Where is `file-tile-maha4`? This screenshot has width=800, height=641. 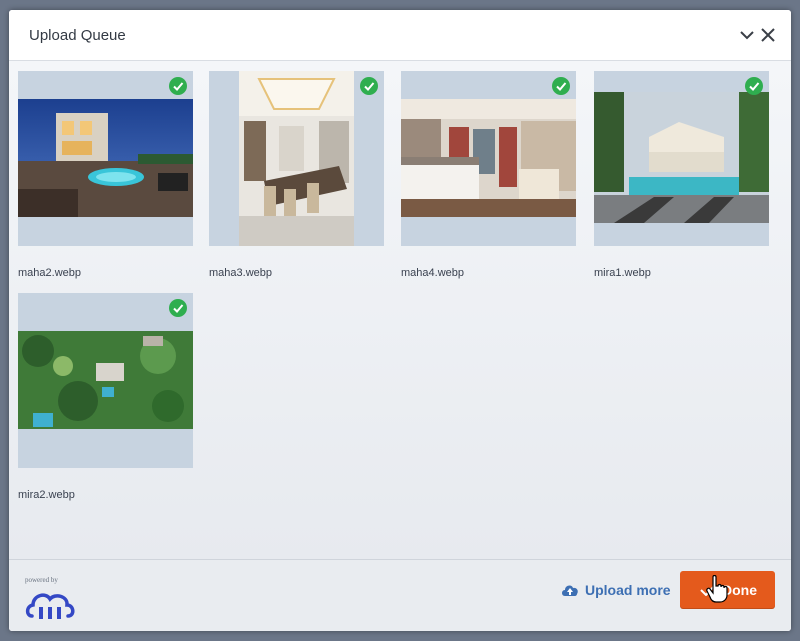 file-tile-maha4 is located at coordinates (488, 158).